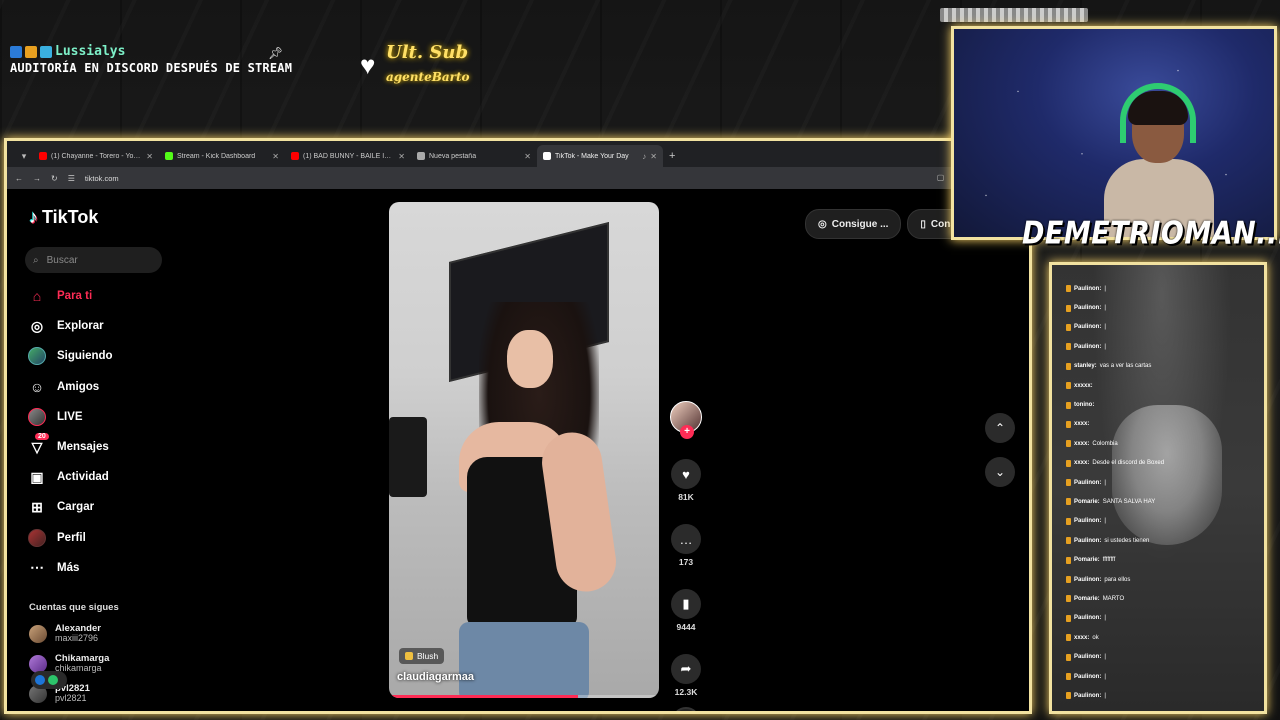 This screenshot has width=1280, height=720. I want to click on following-avatar-icon, so click(37, 356).